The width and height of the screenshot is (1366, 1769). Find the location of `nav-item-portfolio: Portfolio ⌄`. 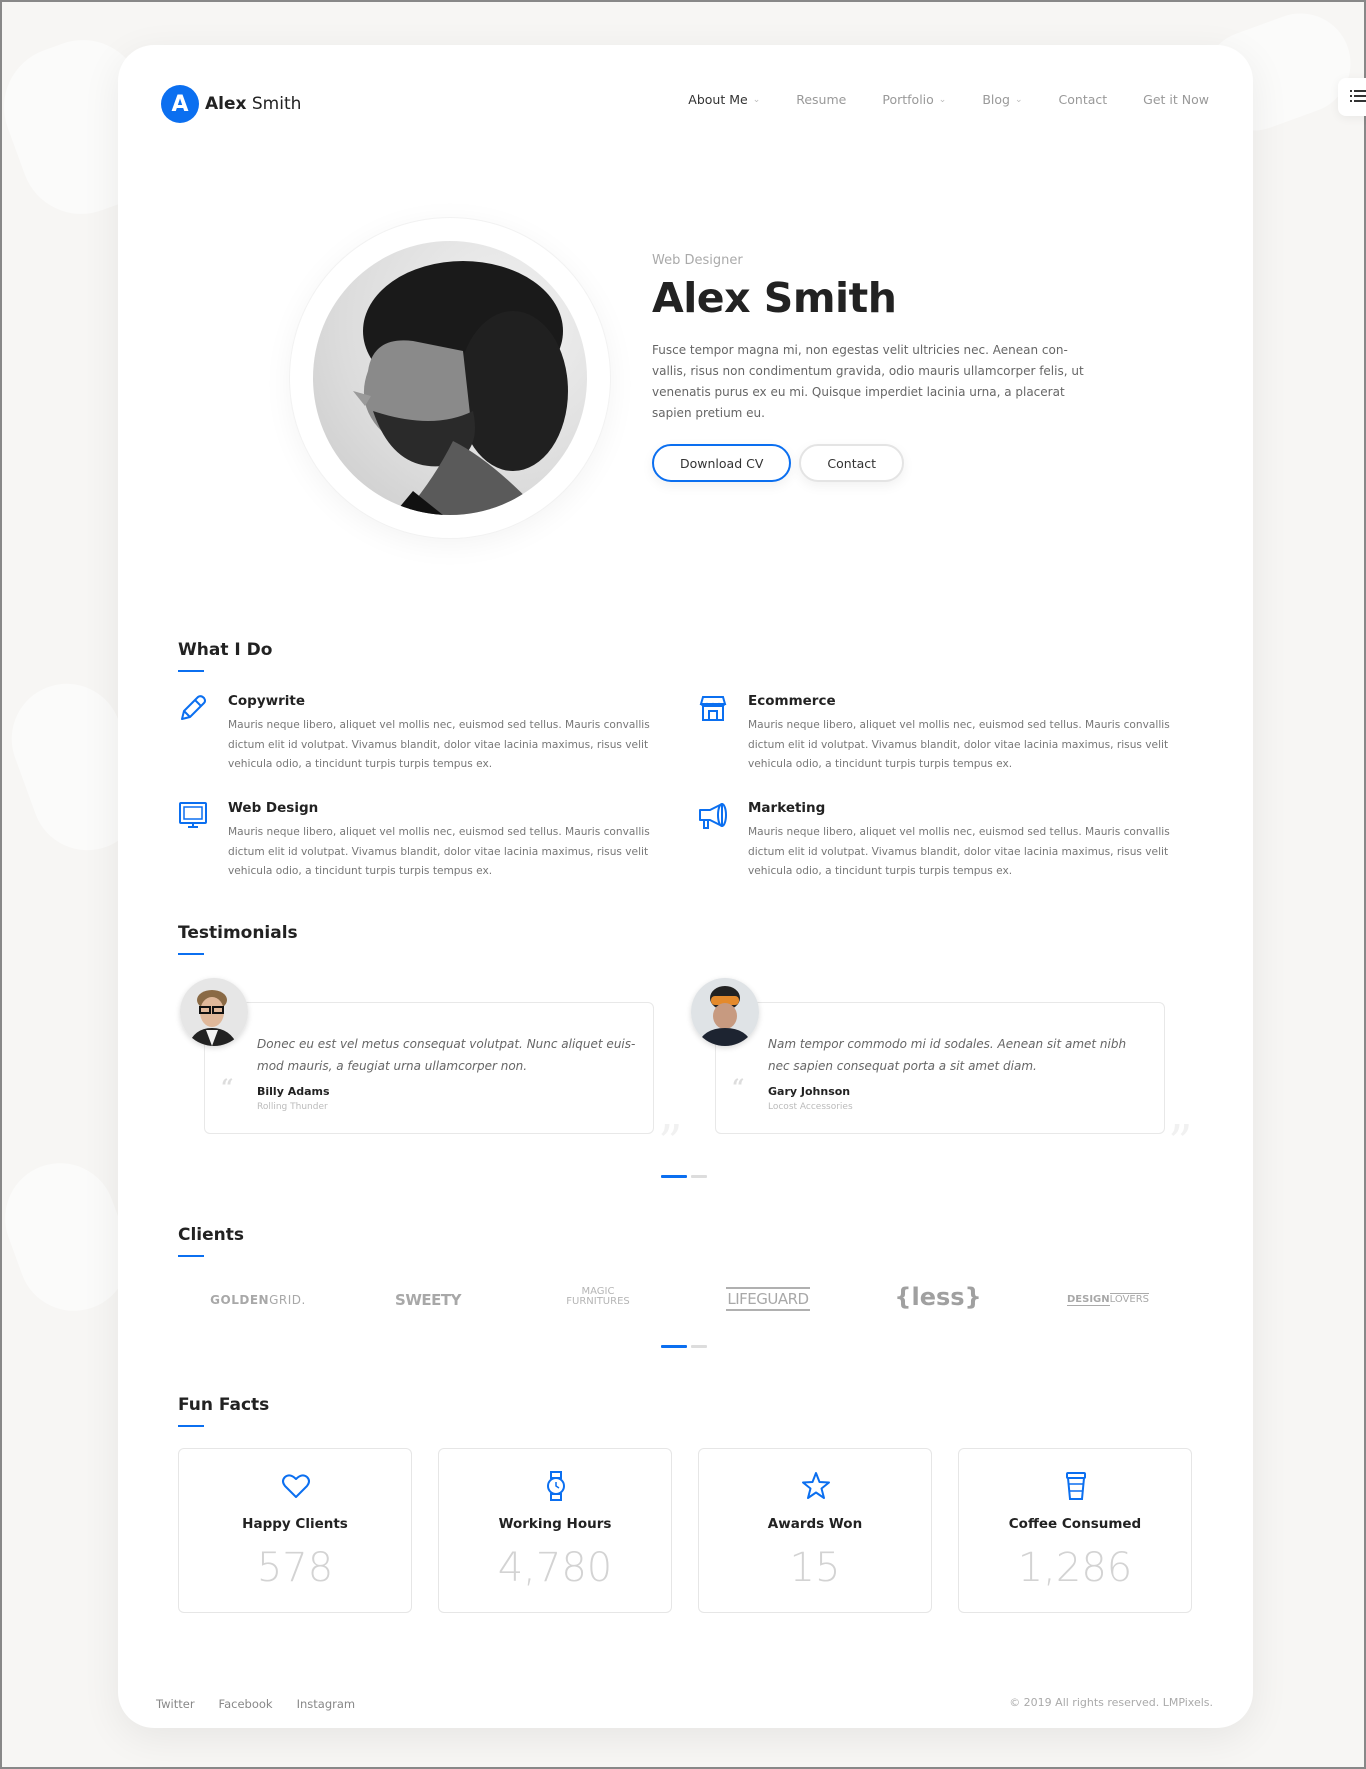

nav-item-portfolio: Portfolio ⌄ is located at coordinates (914, 99).